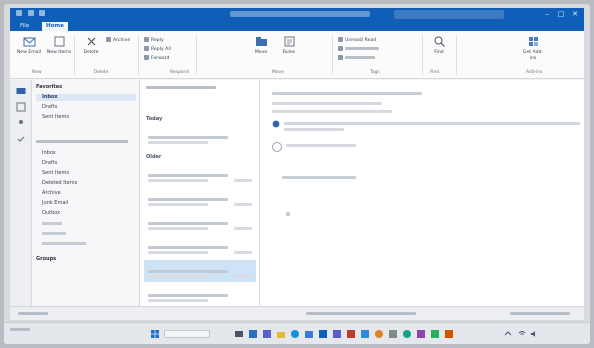 The height and width of the screenshot is (348, 594). I want to click on group-label-find: Find, so click(434, 72).